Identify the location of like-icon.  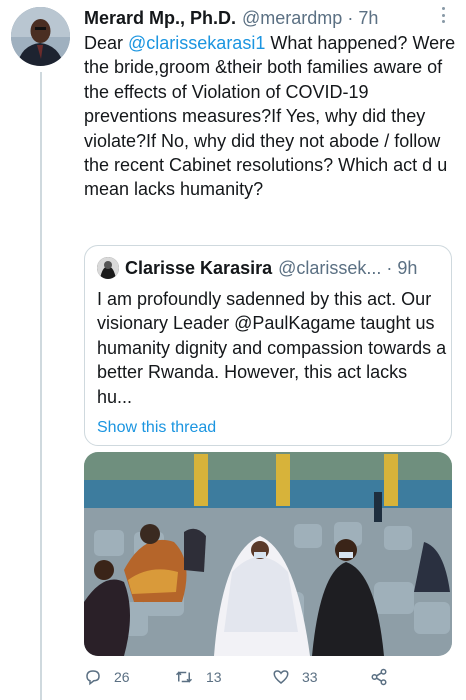
(281, 677).